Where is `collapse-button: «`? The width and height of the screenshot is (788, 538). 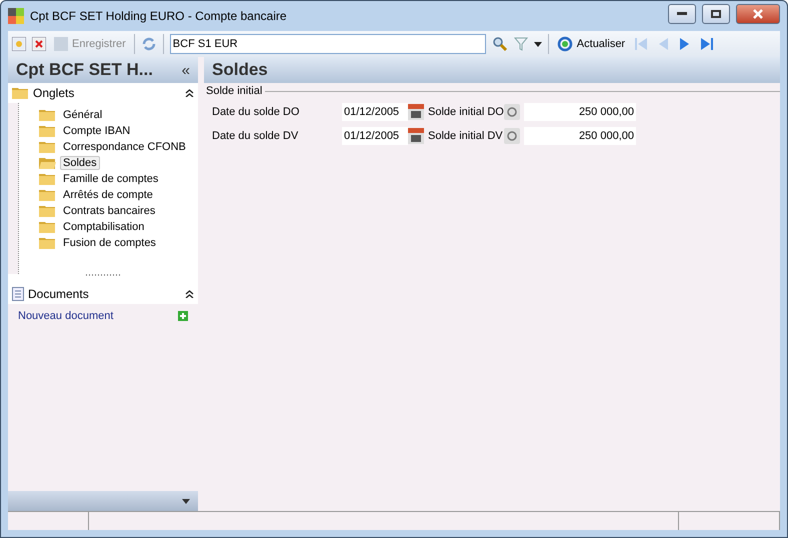
collapse-button: « is located at coordinates (186, 70).